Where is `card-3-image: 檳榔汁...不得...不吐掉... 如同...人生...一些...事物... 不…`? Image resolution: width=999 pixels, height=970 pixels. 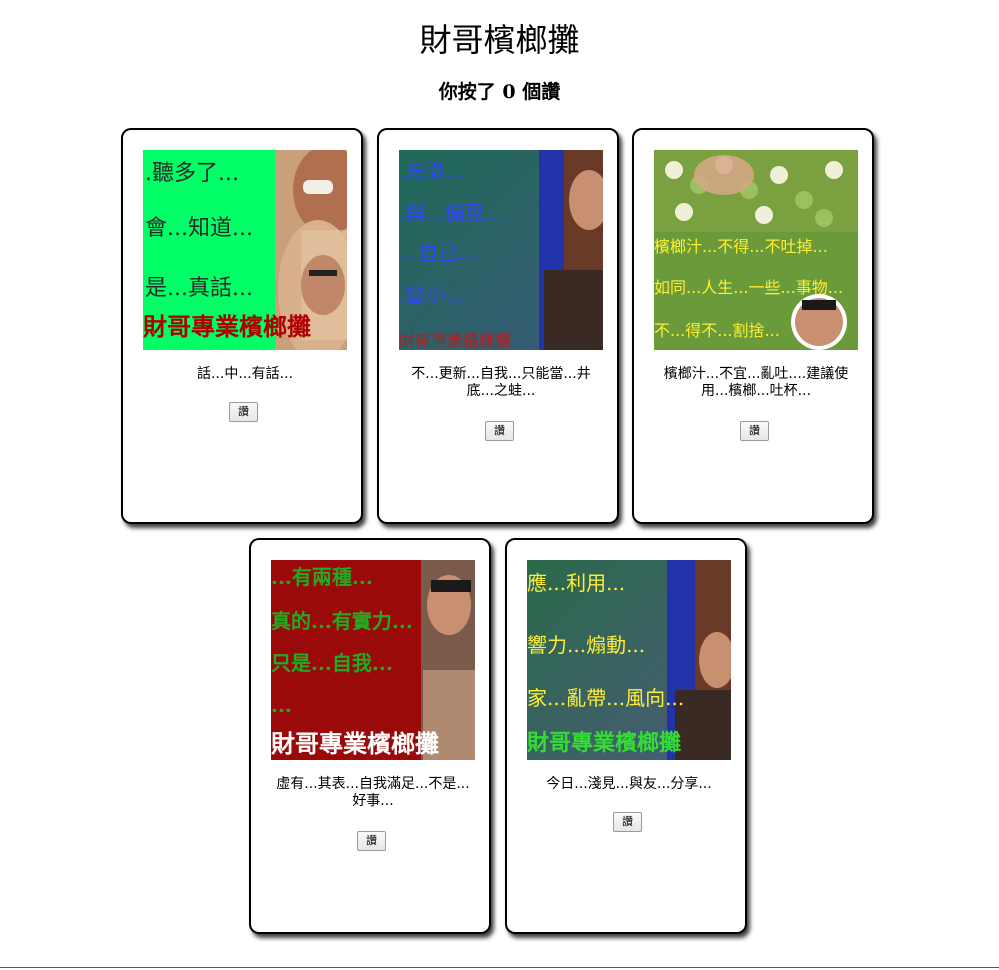
card-3-image: 檳榔汁...不得...不吐掉... 如同...人生...一些...事物... 不… is located at coordinates (756, 250).